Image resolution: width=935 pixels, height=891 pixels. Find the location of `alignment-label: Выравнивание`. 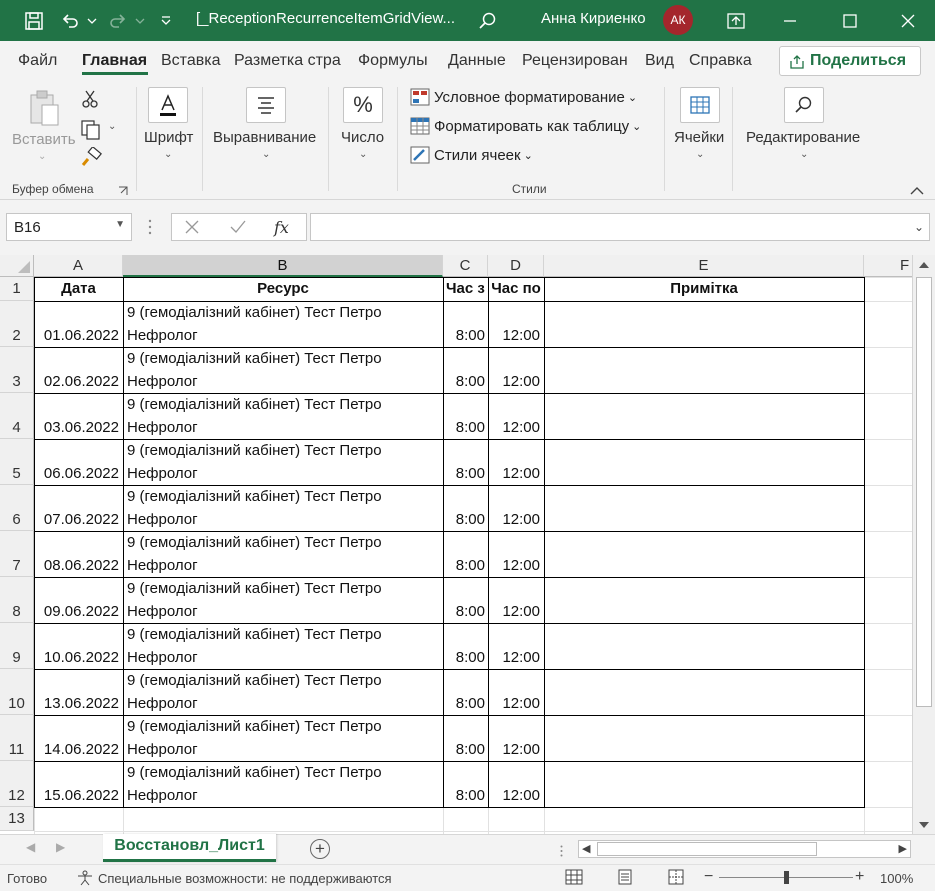

alignment-label: Выравнивание is located at coordinates (264, 137).